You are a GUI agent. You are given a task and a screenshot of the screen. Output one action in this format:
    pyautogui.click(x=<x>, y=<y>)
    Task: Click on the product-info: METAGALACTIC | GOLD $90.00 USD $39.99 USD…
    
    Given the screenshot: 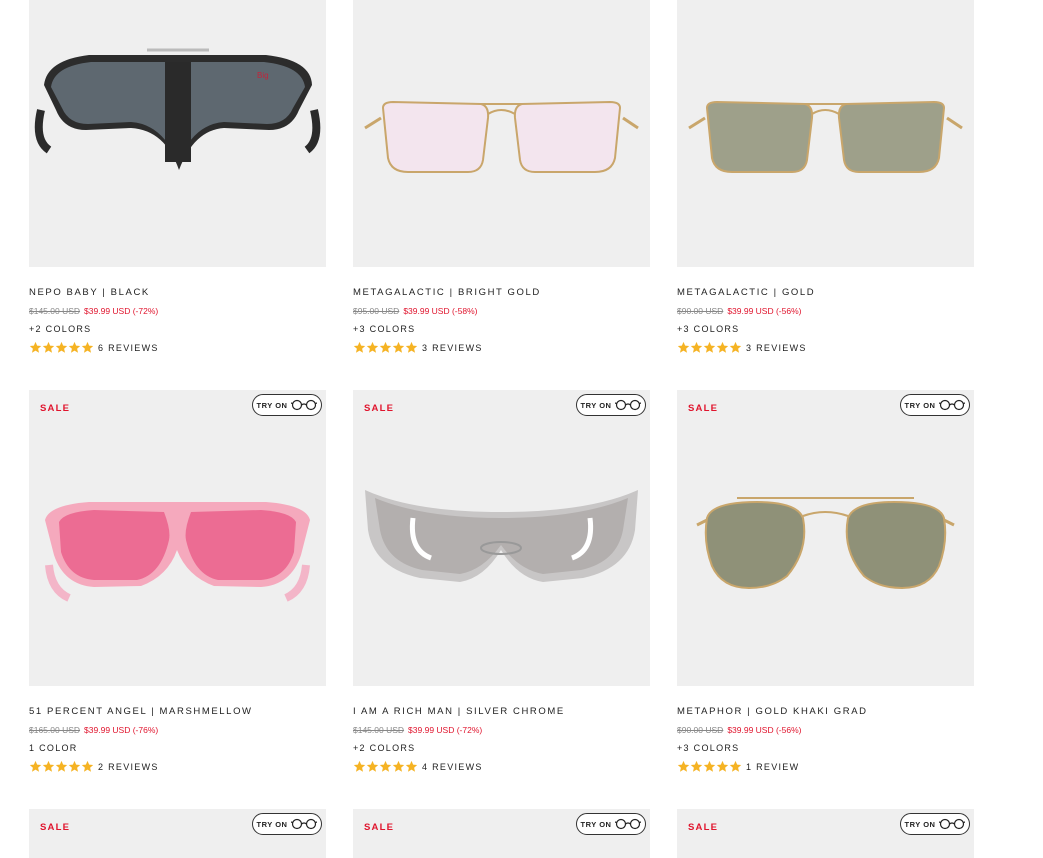 What is the action you would take?
    pyautogui.click(x=825, y=320)
    